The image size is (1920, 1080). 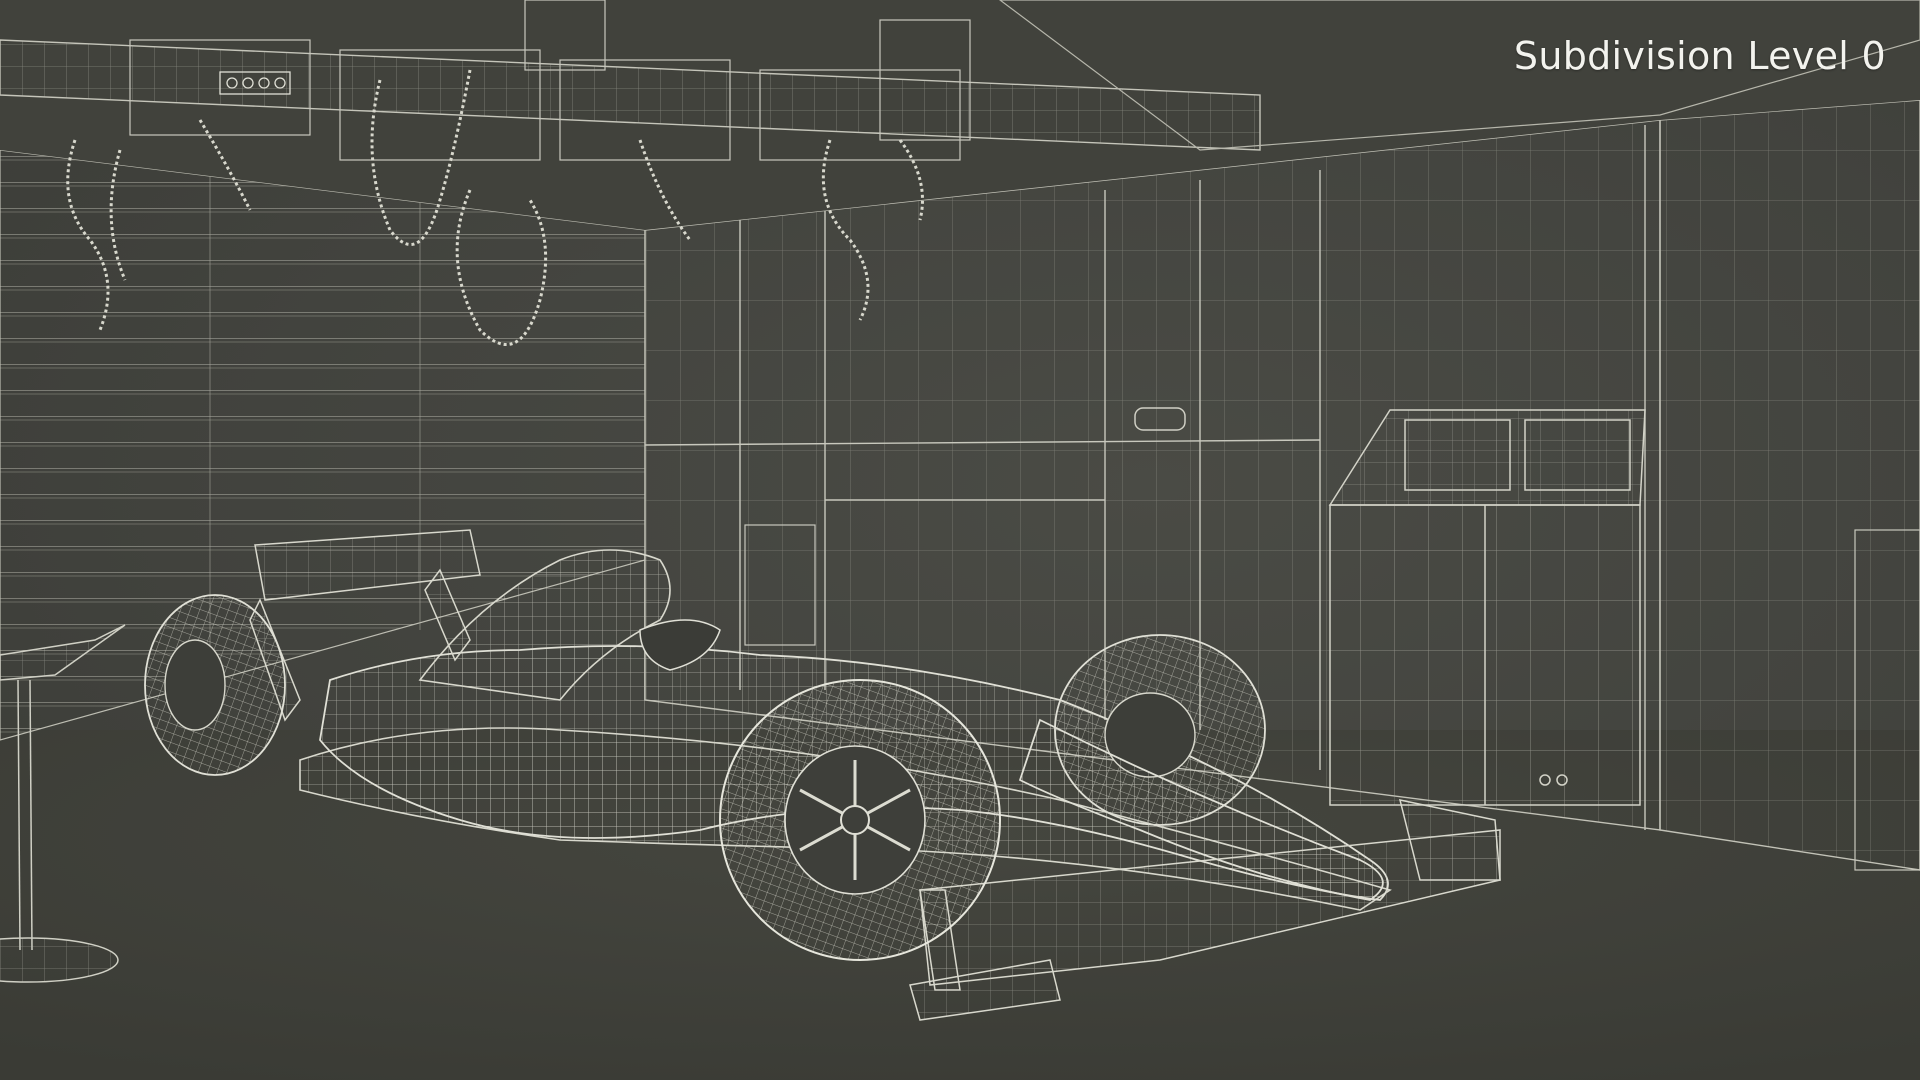 What do you see at coordinates (215, 685) in the screenshot?
I see `rear-left-wheel` at bounding box center [215, 685].